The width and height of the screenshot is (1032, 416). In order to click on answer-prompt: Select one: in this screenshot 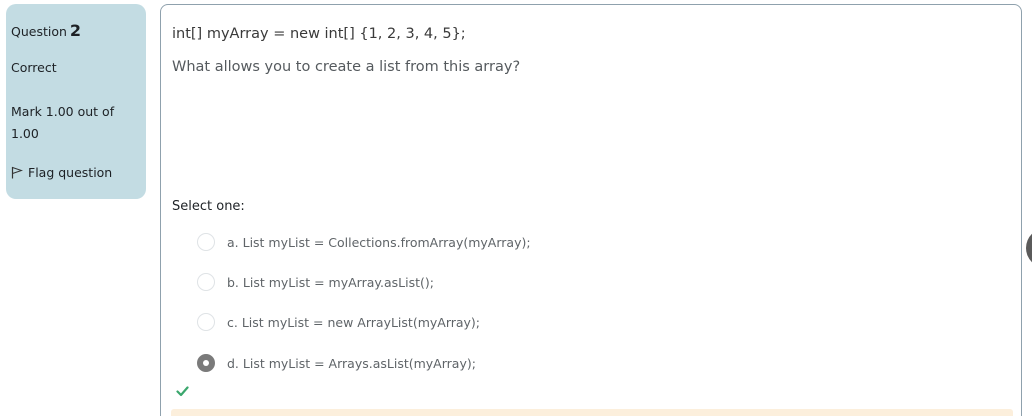, I will do `click(208, 206)`.